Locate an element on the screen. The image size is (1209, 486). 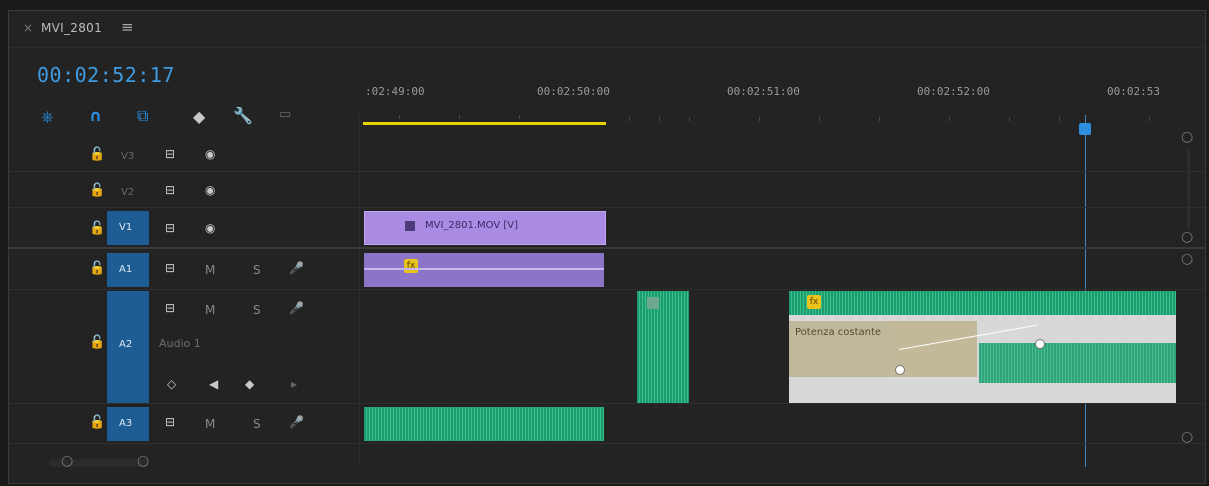
marker-icon: ◆ is located at coordinates (199, 116).